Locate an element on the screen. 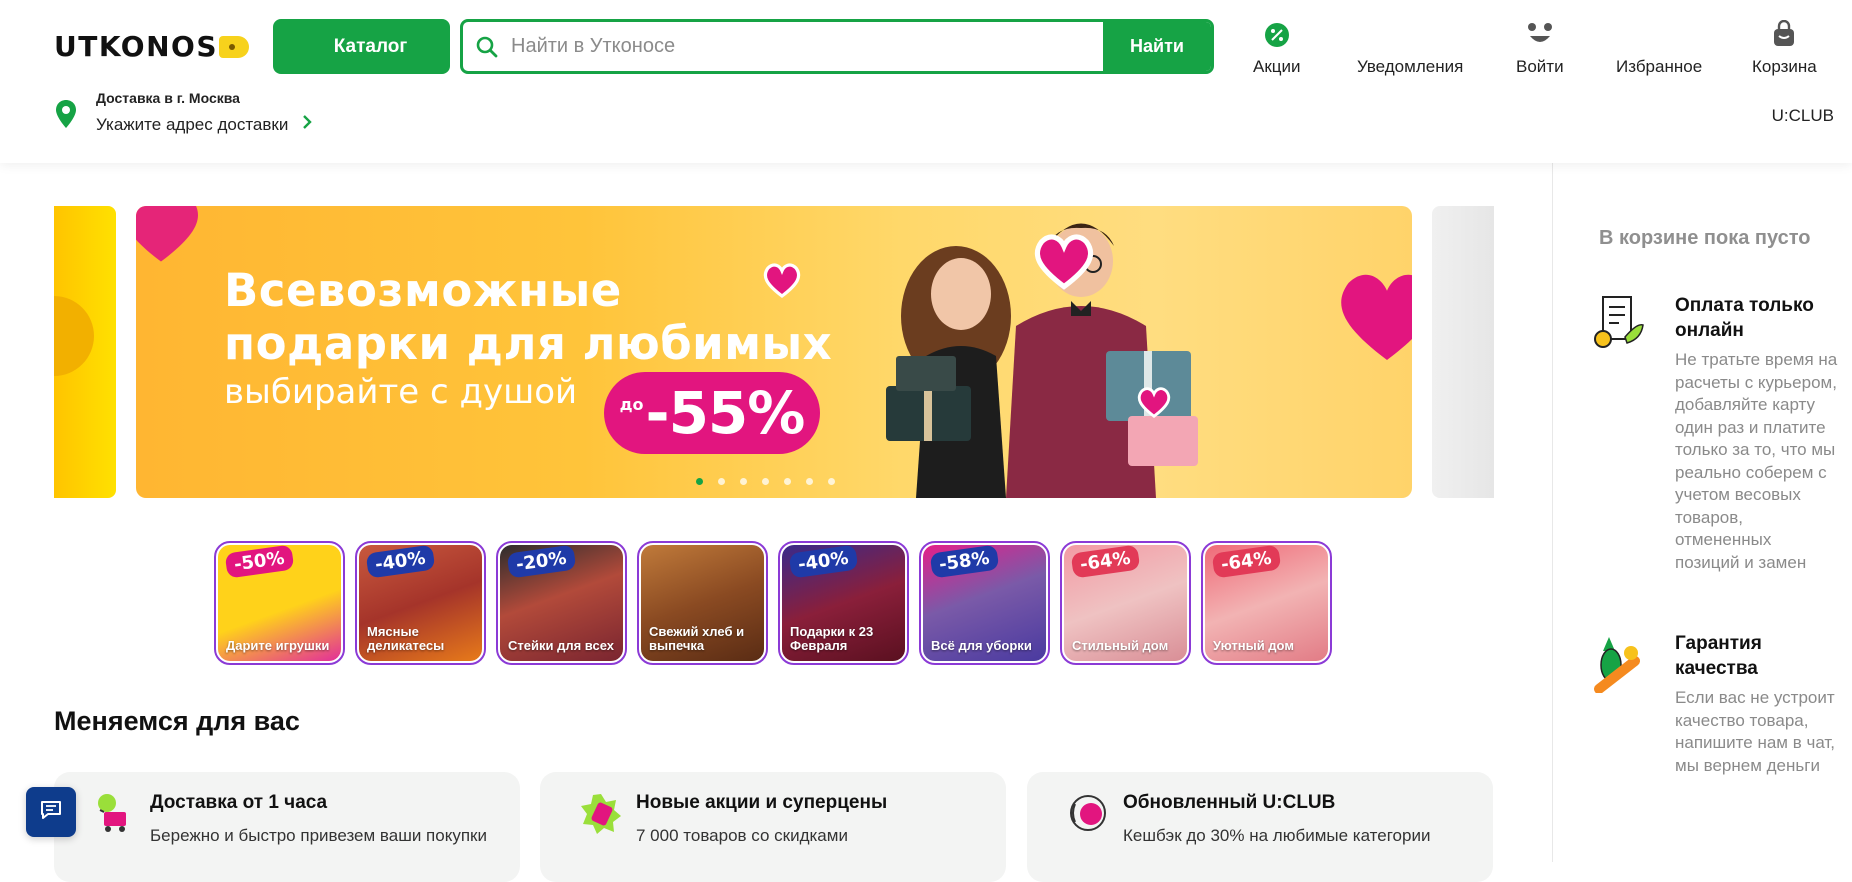 Image resolution: width=1852 pixels, height=882 pixels. discount-badge: -20% is located at coordinates (541, 562).